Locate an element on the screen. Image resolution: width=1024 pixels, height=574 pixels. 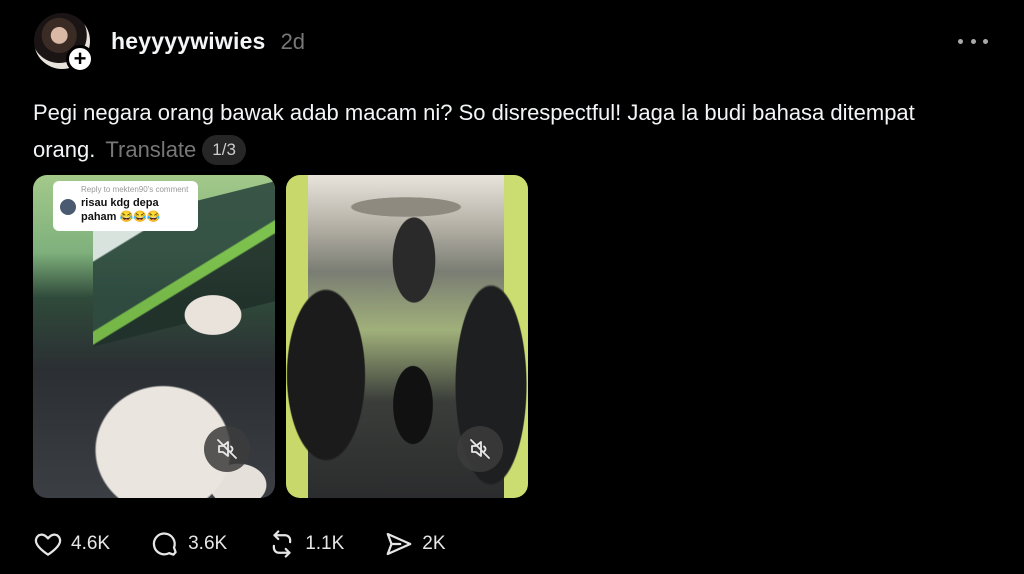
reply-text: risau kdg depa paham 😂😂😂 is located at coordinates (121, 210).